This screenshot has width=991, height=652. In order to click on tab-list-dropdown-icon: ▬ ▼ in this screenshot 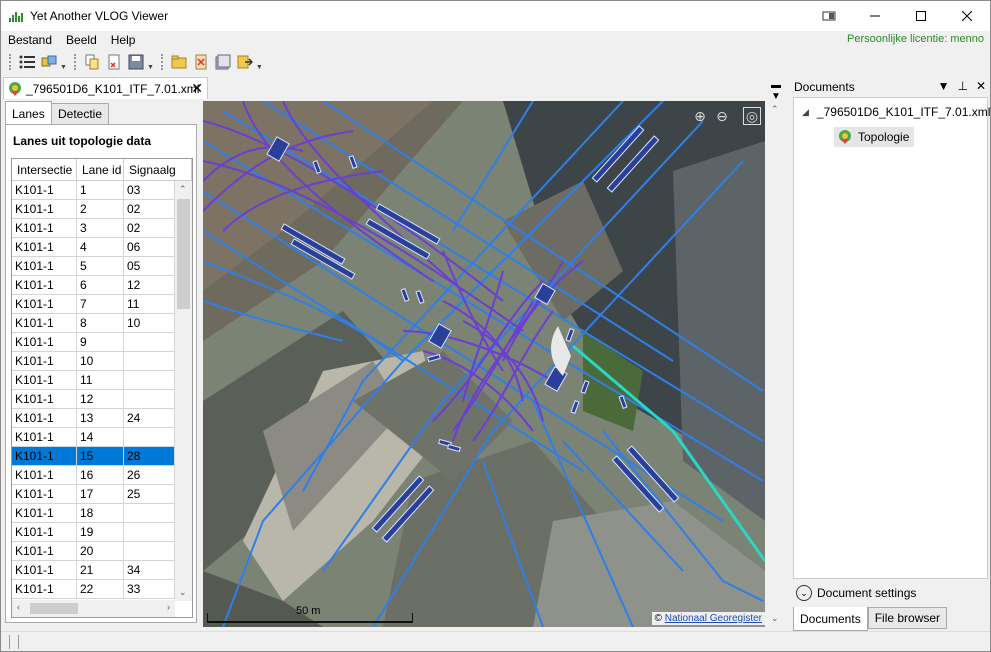, I will do `click(776, 91)`.